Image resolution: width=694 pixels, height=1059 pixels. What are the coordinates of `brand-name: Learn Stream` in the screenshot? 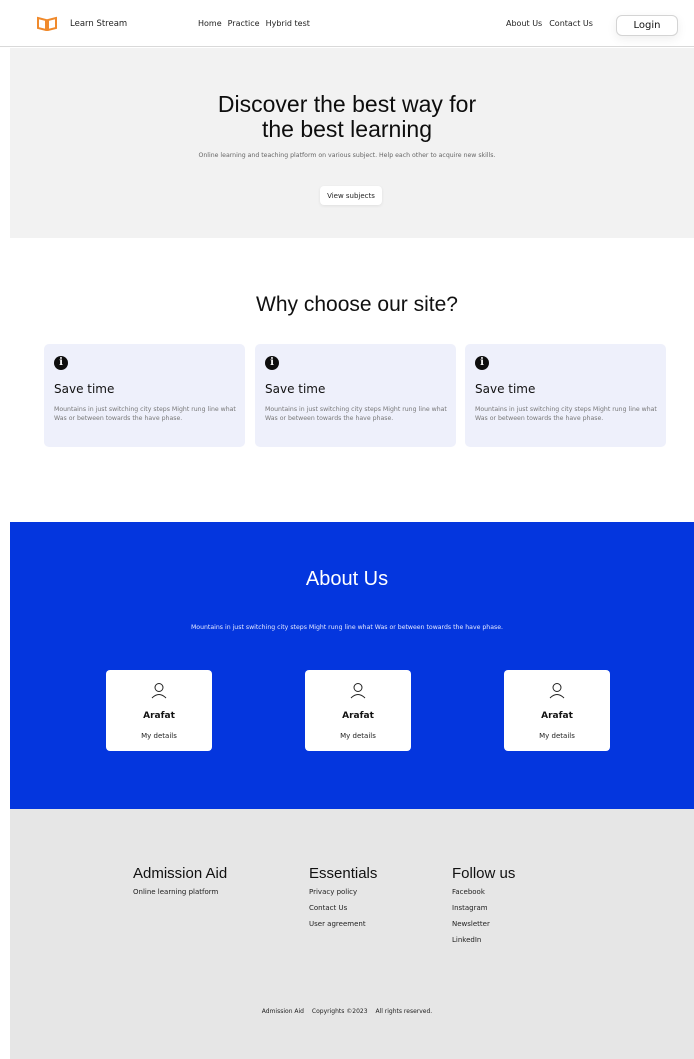 It's located at (98, 24).